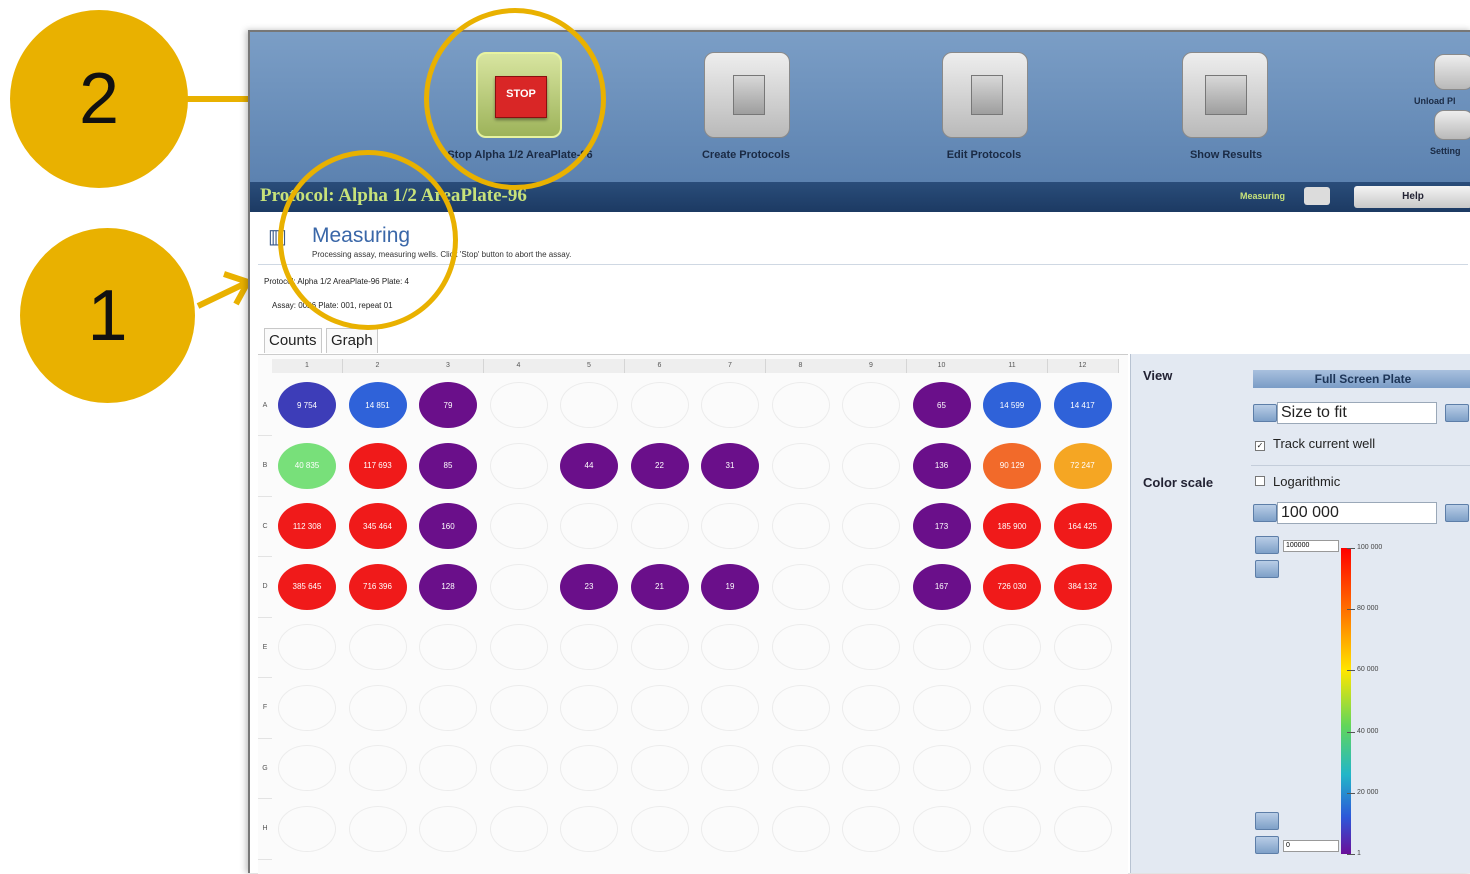 This screenshot has width=1470, height=874. I want to click on create-protocols-button, so click(747, 95).